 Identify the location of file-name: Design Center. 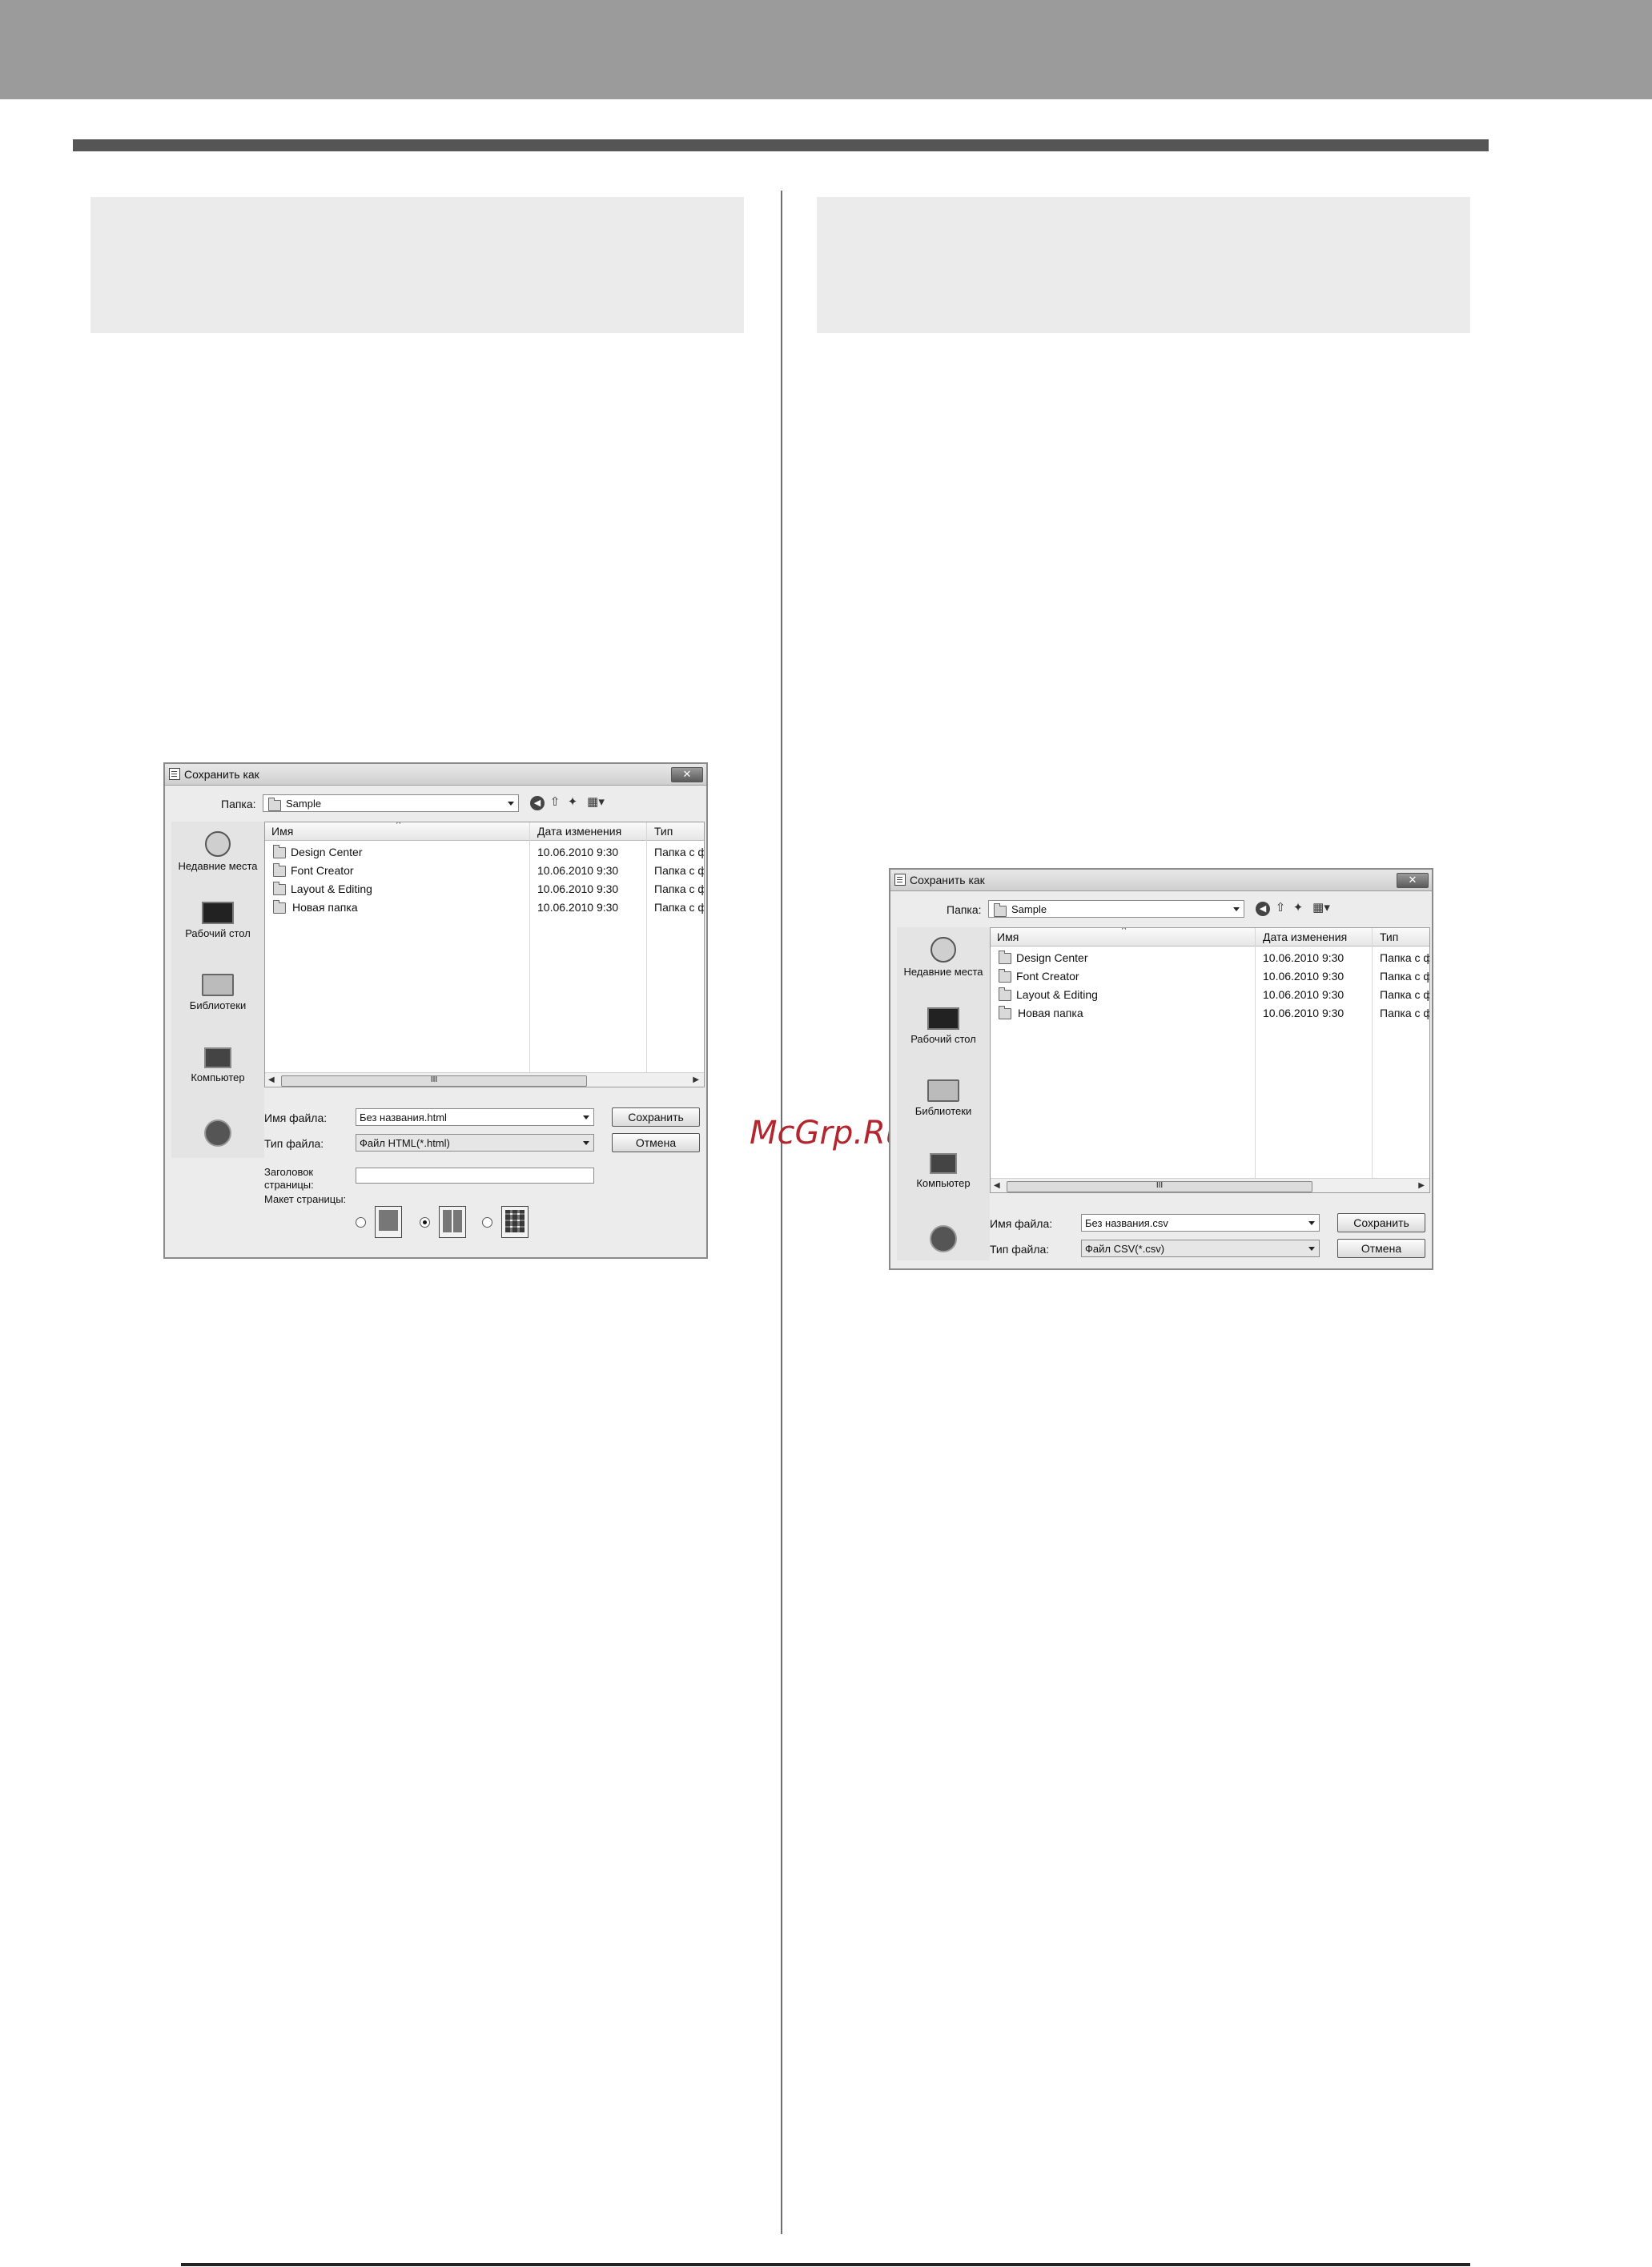
(1052, 958).